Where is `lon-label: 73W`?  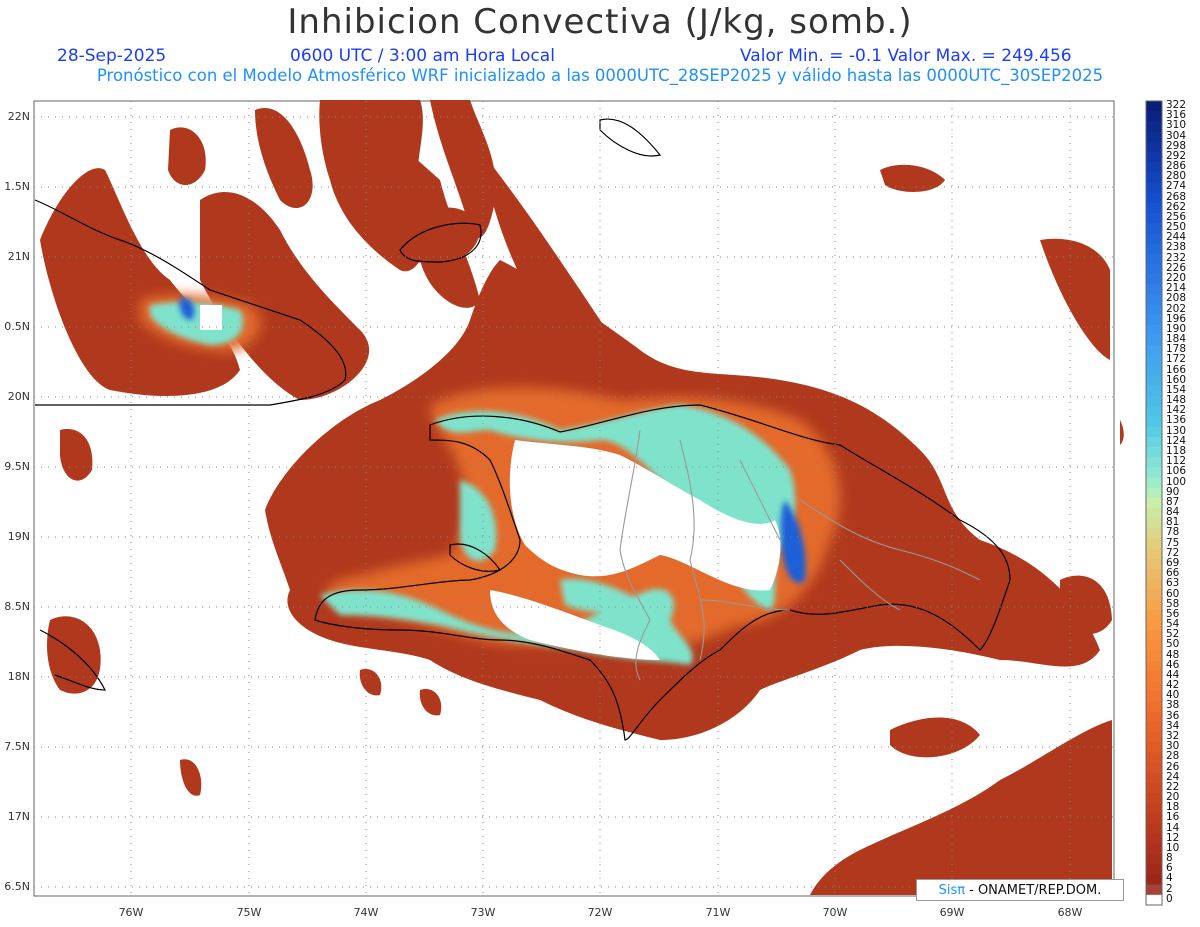
lon-label: 73W is located at coordinates (483, 912).